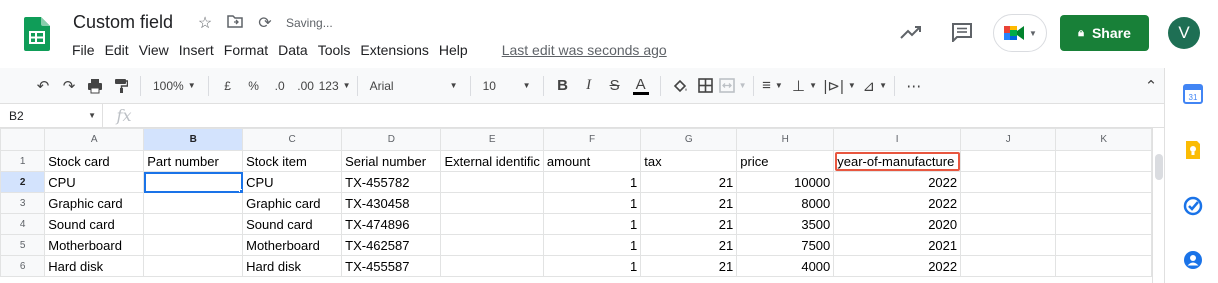  I want to click on borders-icon, so click(706, 86).